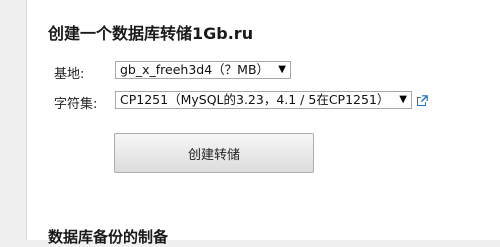 This screenshot has height=247, width=500. I want to click on charset-select-value: CP1251（MySQL的3.23，4.1 / 5在CP1251）, so click(255, 99).